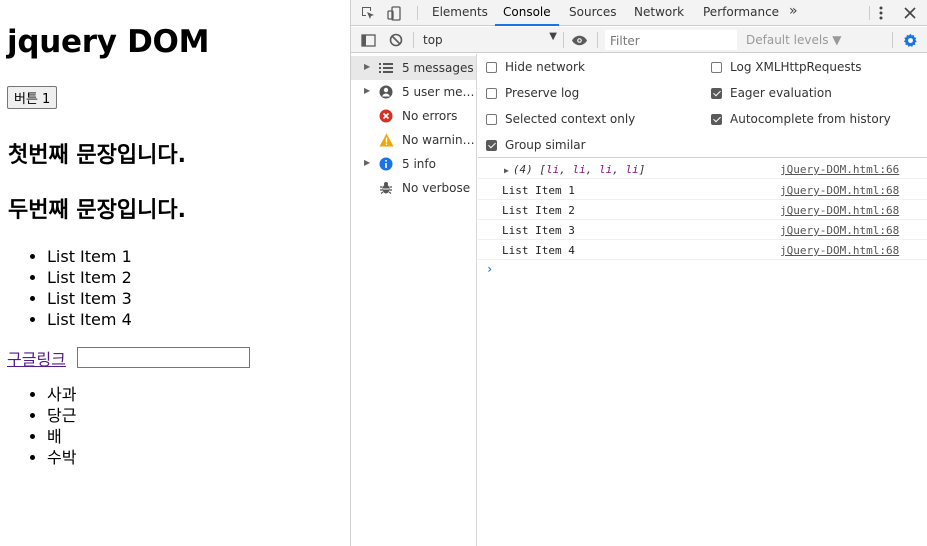  I want to click on inspect-element-icon, so click(368, 13).